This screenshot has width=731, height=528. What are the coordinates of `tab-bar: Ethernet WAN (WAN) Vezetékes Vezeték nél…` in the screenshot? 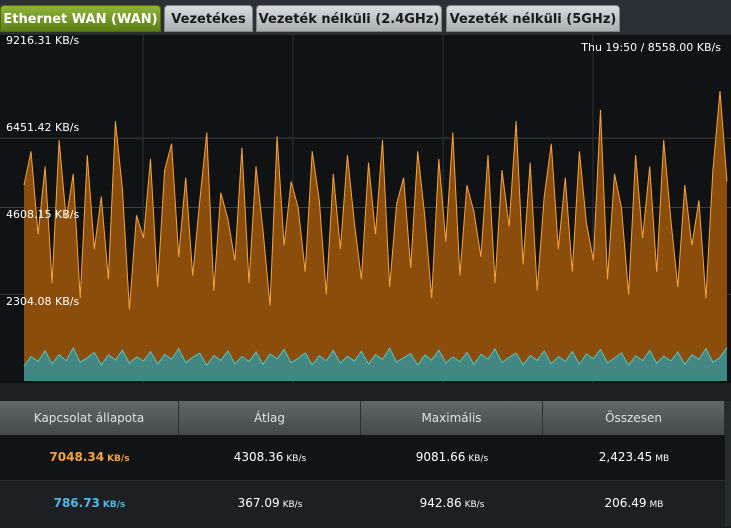 It's located at (365, 17).